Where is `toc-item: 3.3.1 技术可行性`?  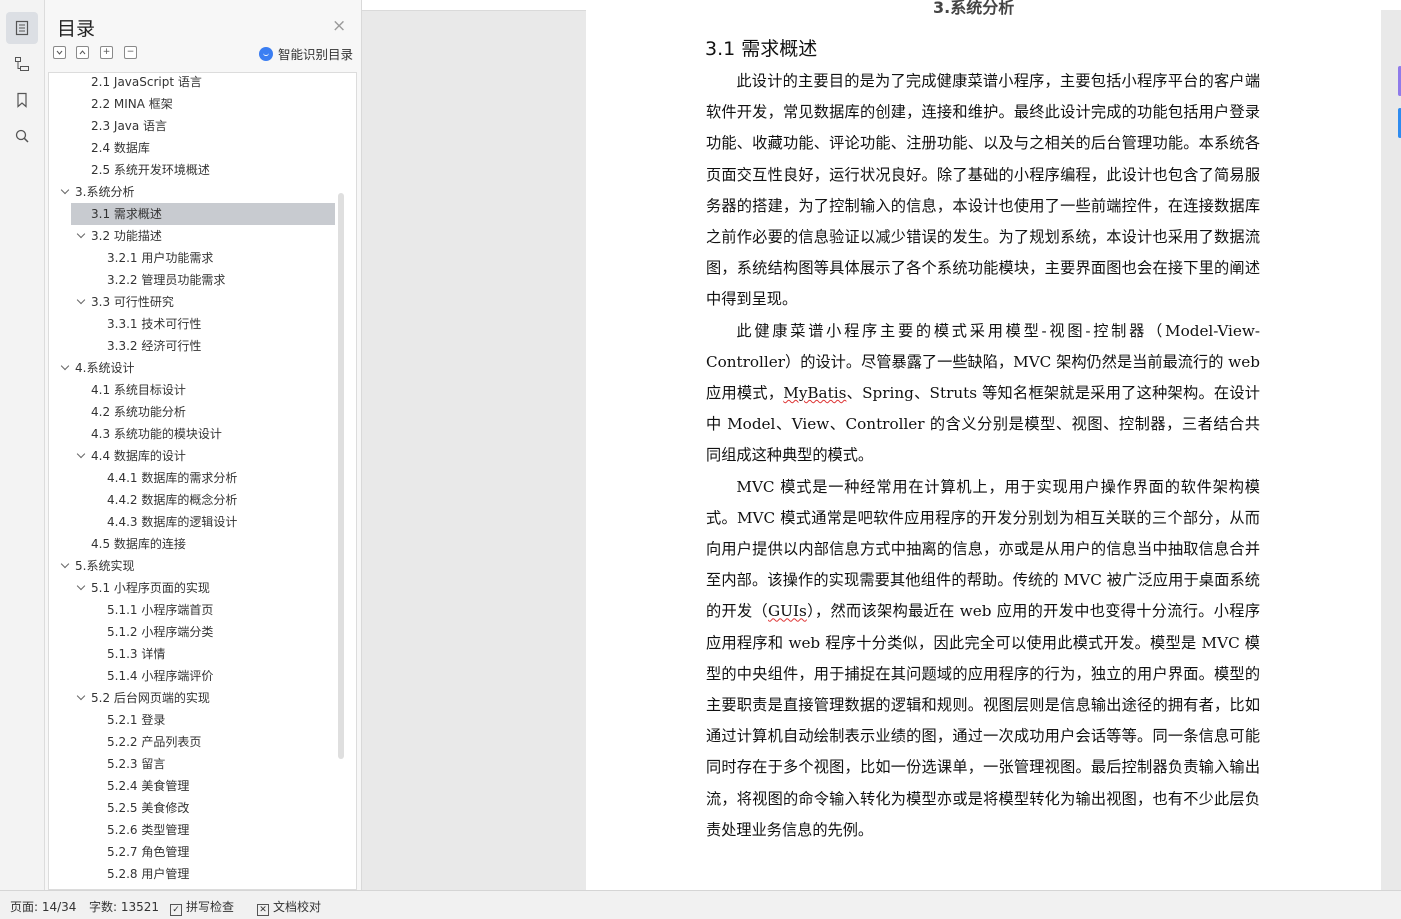 toc-item: 3.3.1 技术可行性 is located at coordinates (194, 324).